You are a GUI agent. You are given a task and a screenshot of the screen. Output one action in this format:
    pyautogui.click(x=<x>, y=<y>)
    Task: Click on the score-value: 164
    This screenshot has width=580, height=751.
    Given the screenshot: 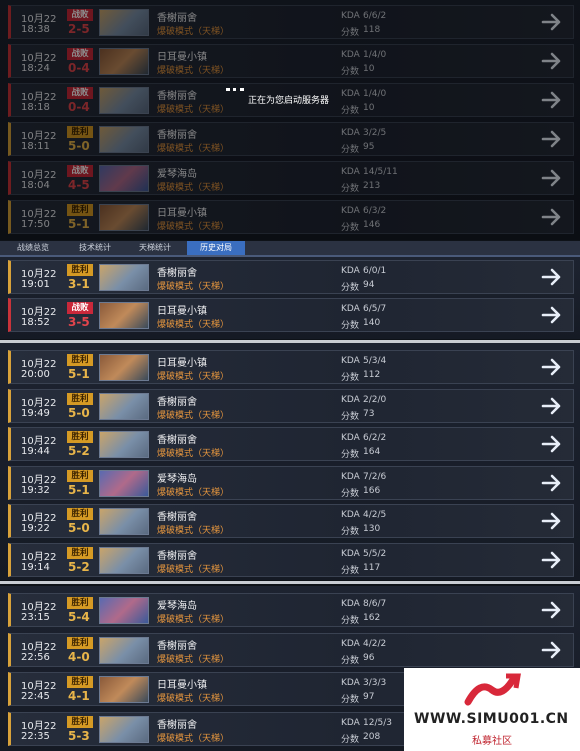 What is the action you would take?
    pyautogui.click(x=372, y=452)
    